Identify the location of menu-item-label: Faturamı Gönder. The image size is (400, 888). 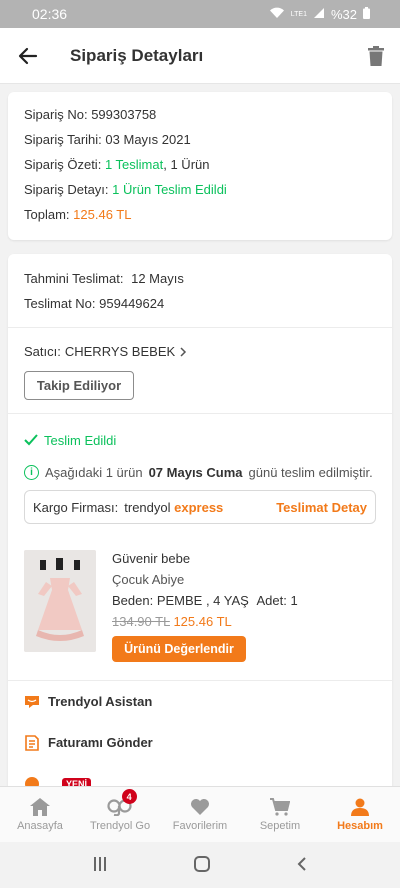
(100, 742).